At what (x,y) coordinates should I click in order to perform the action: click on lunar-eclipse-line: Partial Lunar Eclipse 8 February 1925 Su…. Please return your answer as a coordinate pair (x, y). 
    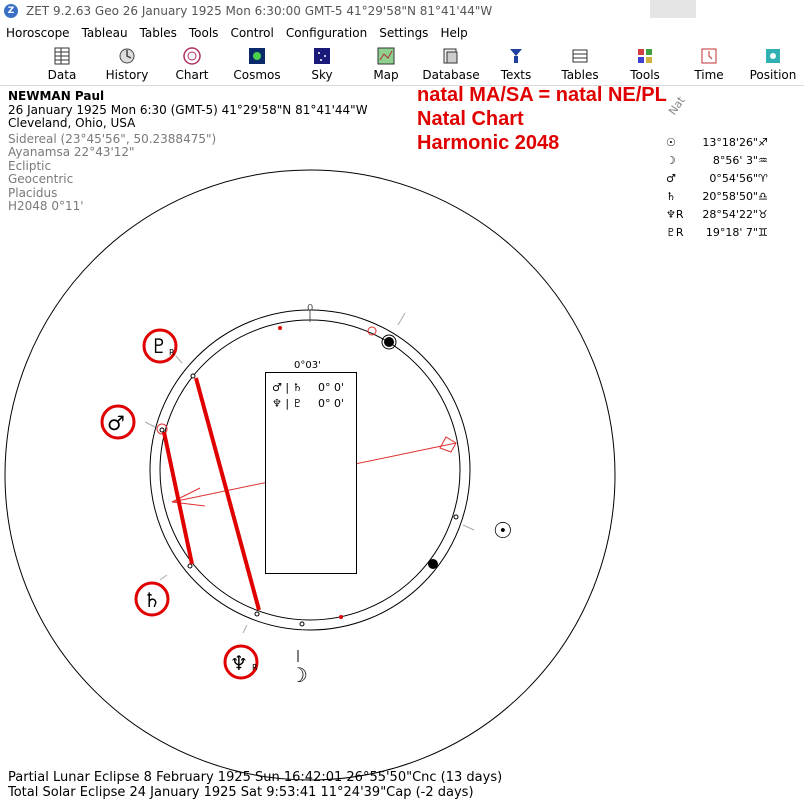
    Looking at the image, I should click on (255, 777).